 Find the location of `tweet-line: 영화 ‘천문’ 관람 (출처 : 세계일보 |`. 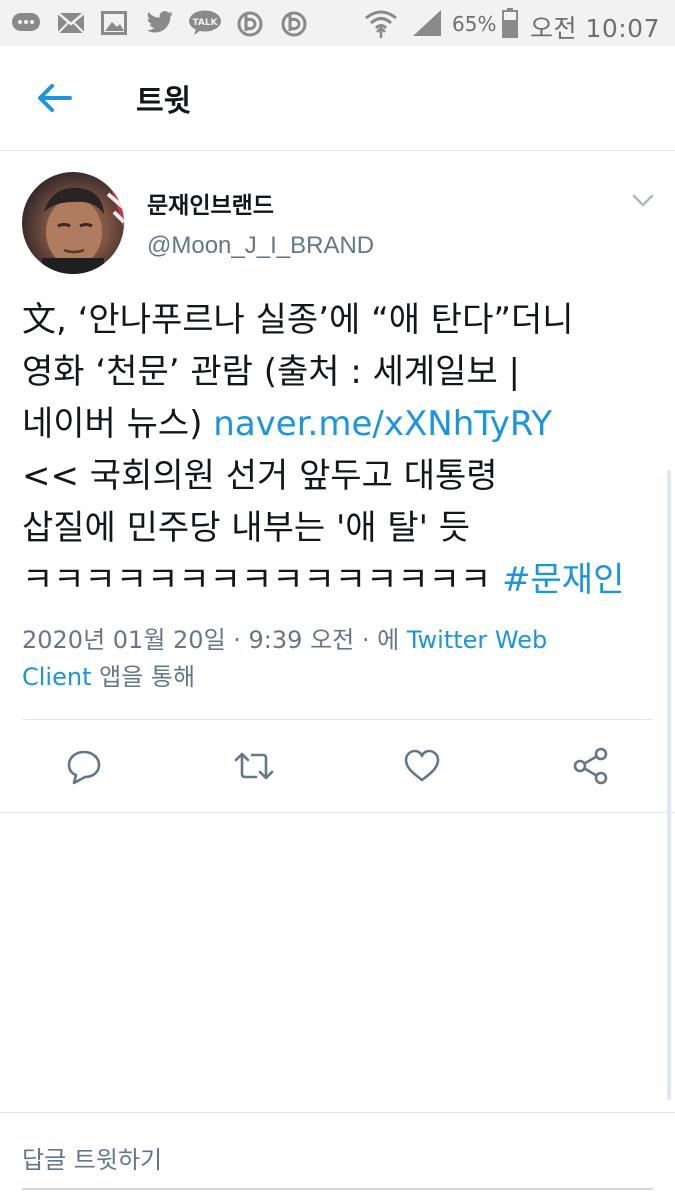

tweet-line: 영화 ‘천문’ 관람 (출처 : 세계일보 | is located at coordinates (342, 372).